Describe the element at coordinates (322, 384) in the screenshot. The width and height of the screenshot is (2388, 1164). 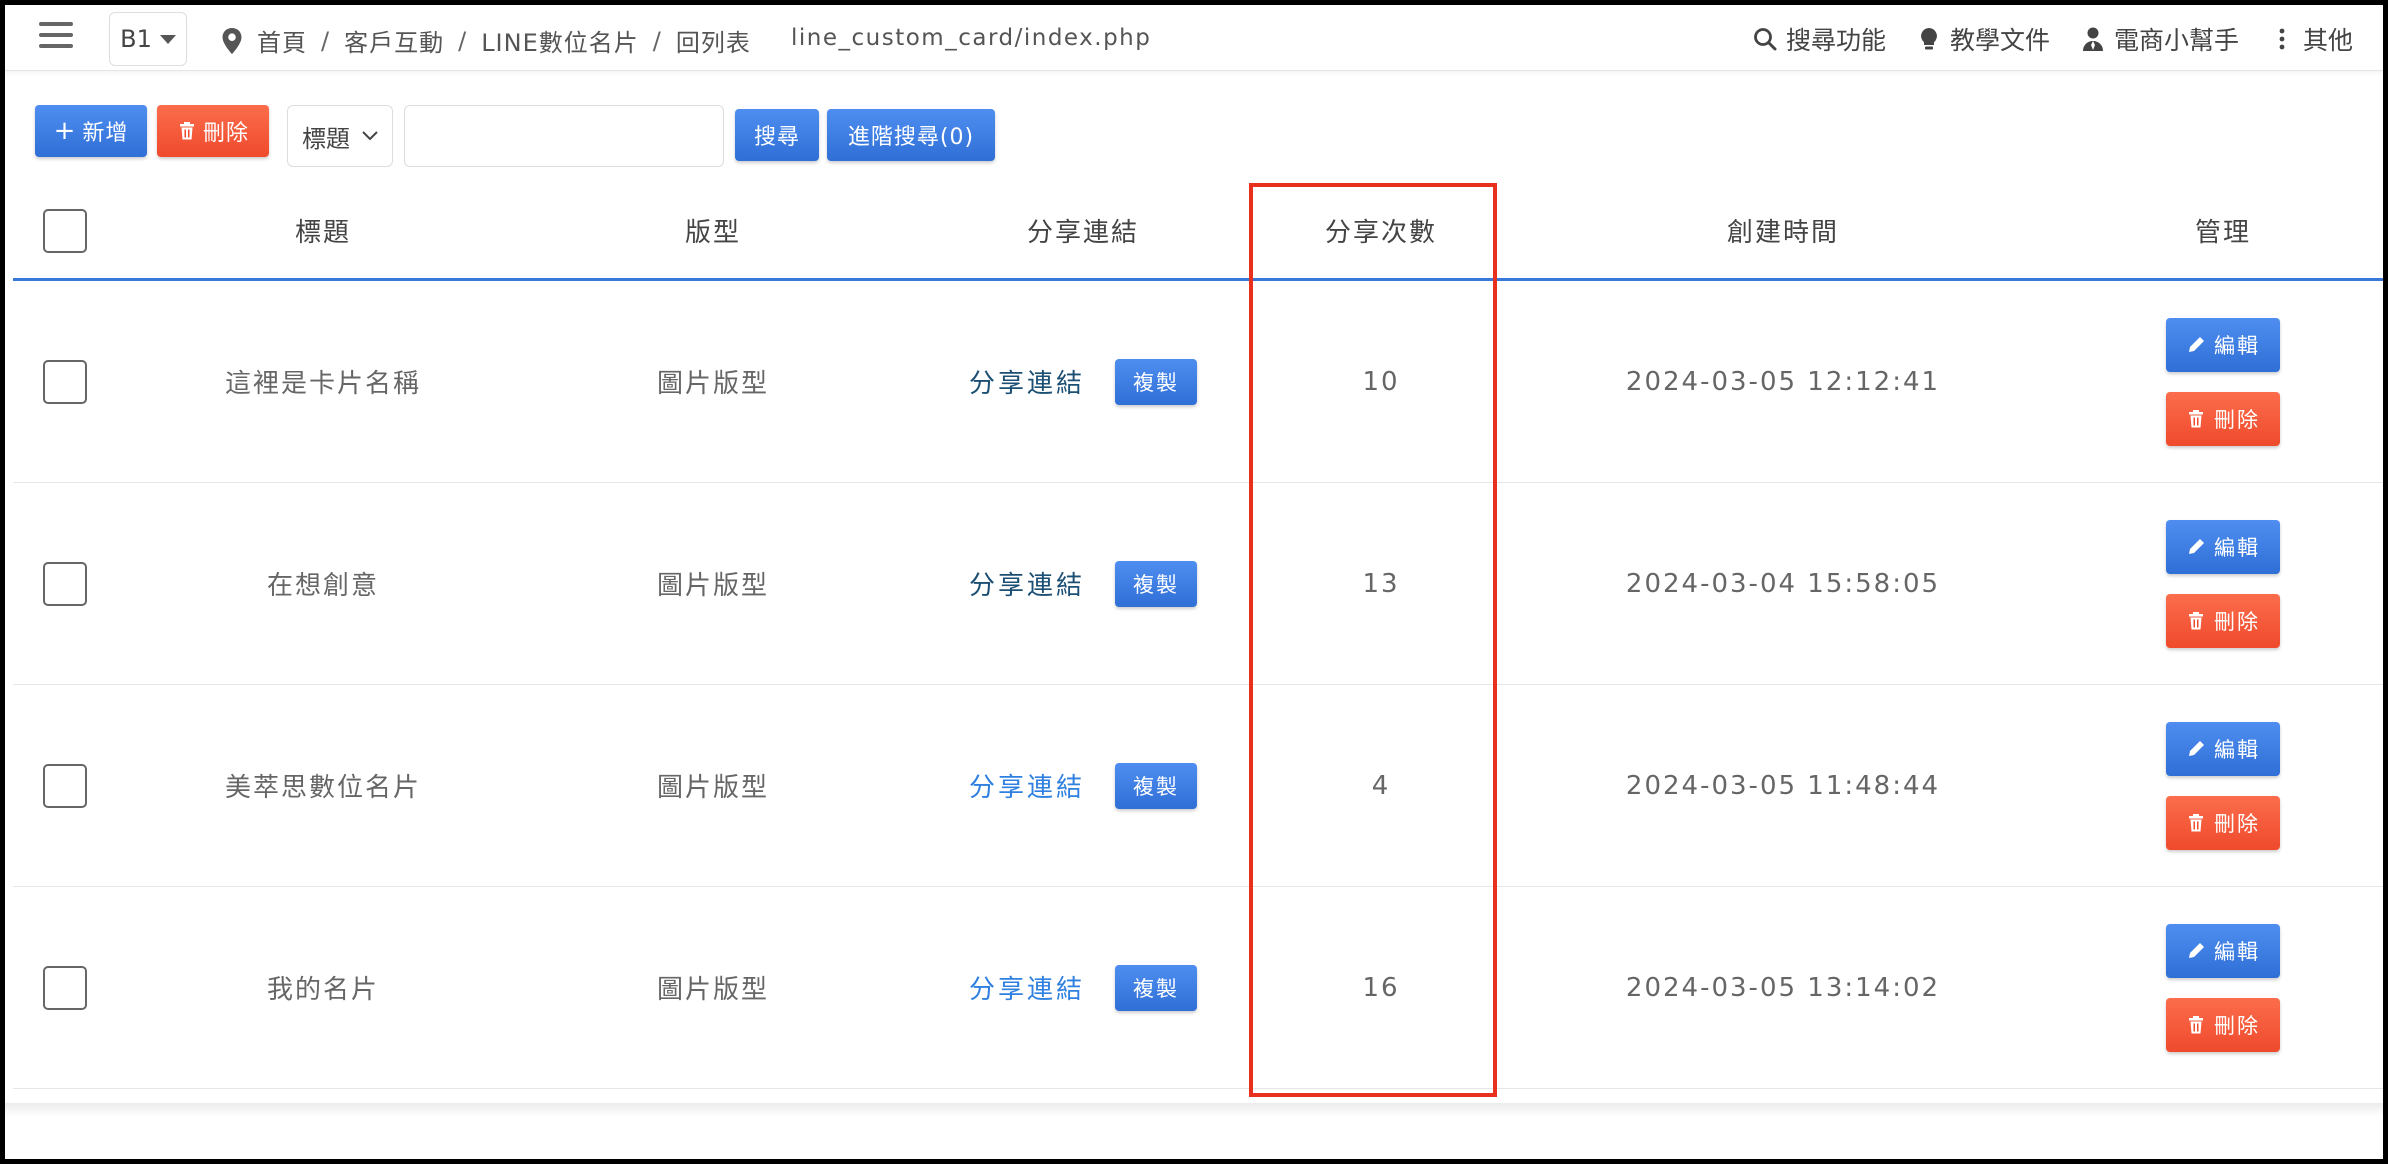
I see `row-title: 這裡是卡片名稱` at that location.